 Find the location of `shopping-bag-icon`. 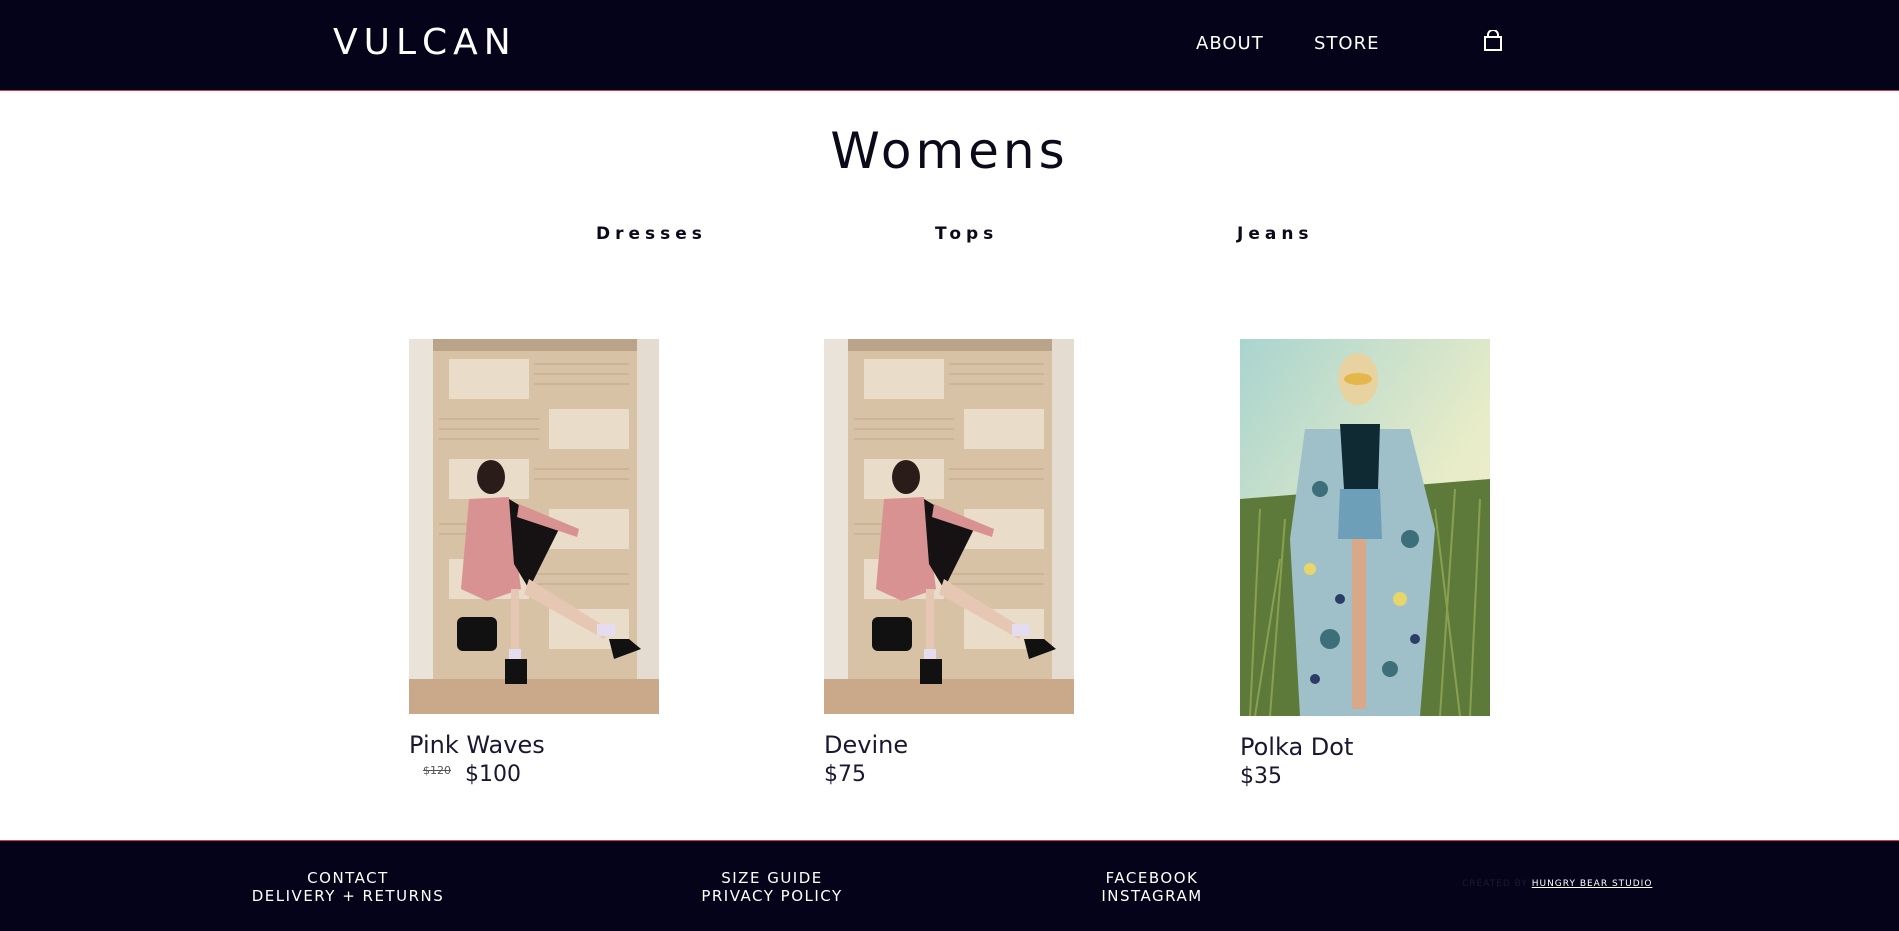

shopping-bag-icon is located at coordinates (1493, 41).